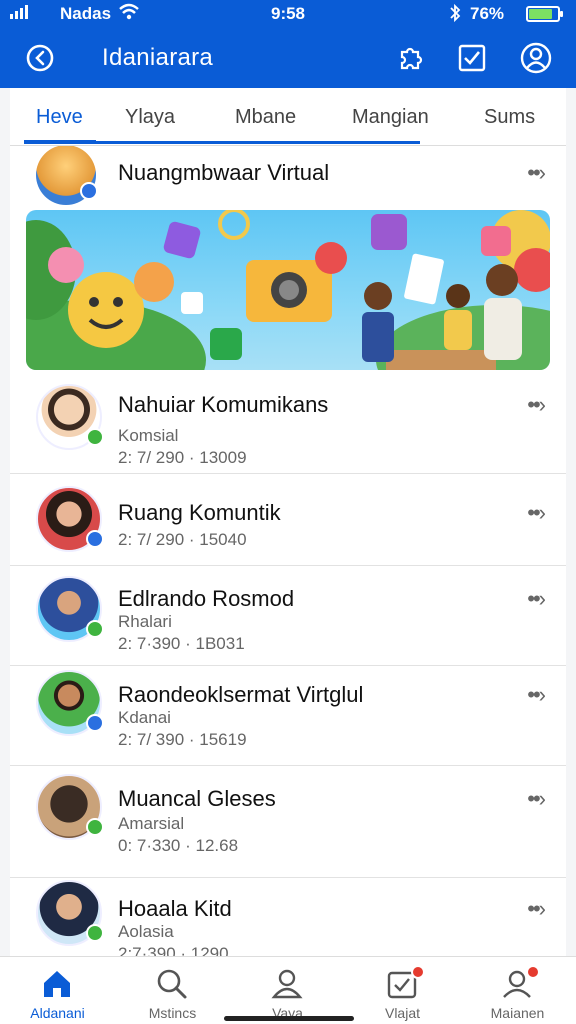 This screenshot has width=576, height=1024. What do you see at coordinates (288, 917) in the screenshot?
I see `list-item: Hoaala Kitd Aolasia 2:7·390 · 1290 ••›` at bounding box center [288, 917].